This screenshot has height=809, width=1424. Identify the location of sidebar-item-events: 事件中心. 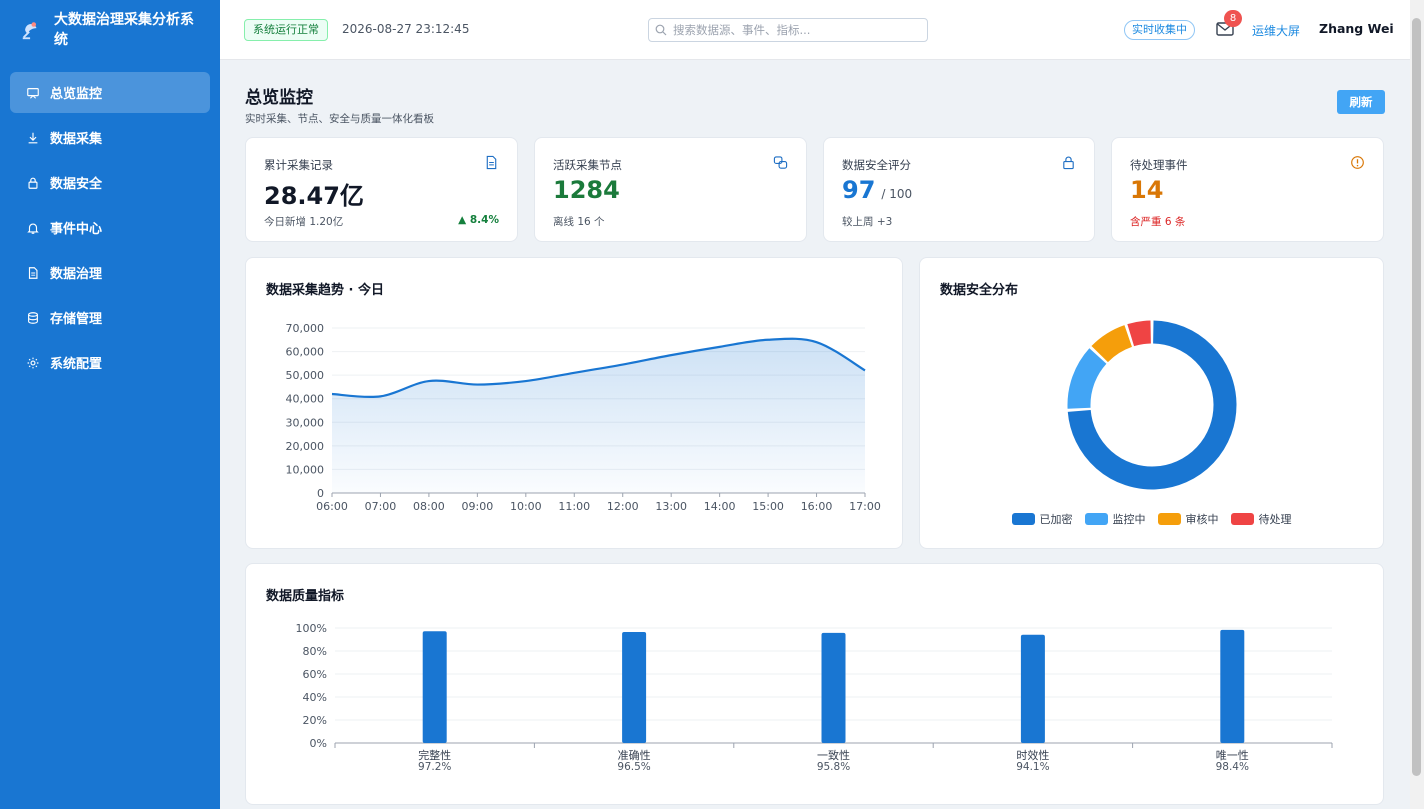
(110, 227).